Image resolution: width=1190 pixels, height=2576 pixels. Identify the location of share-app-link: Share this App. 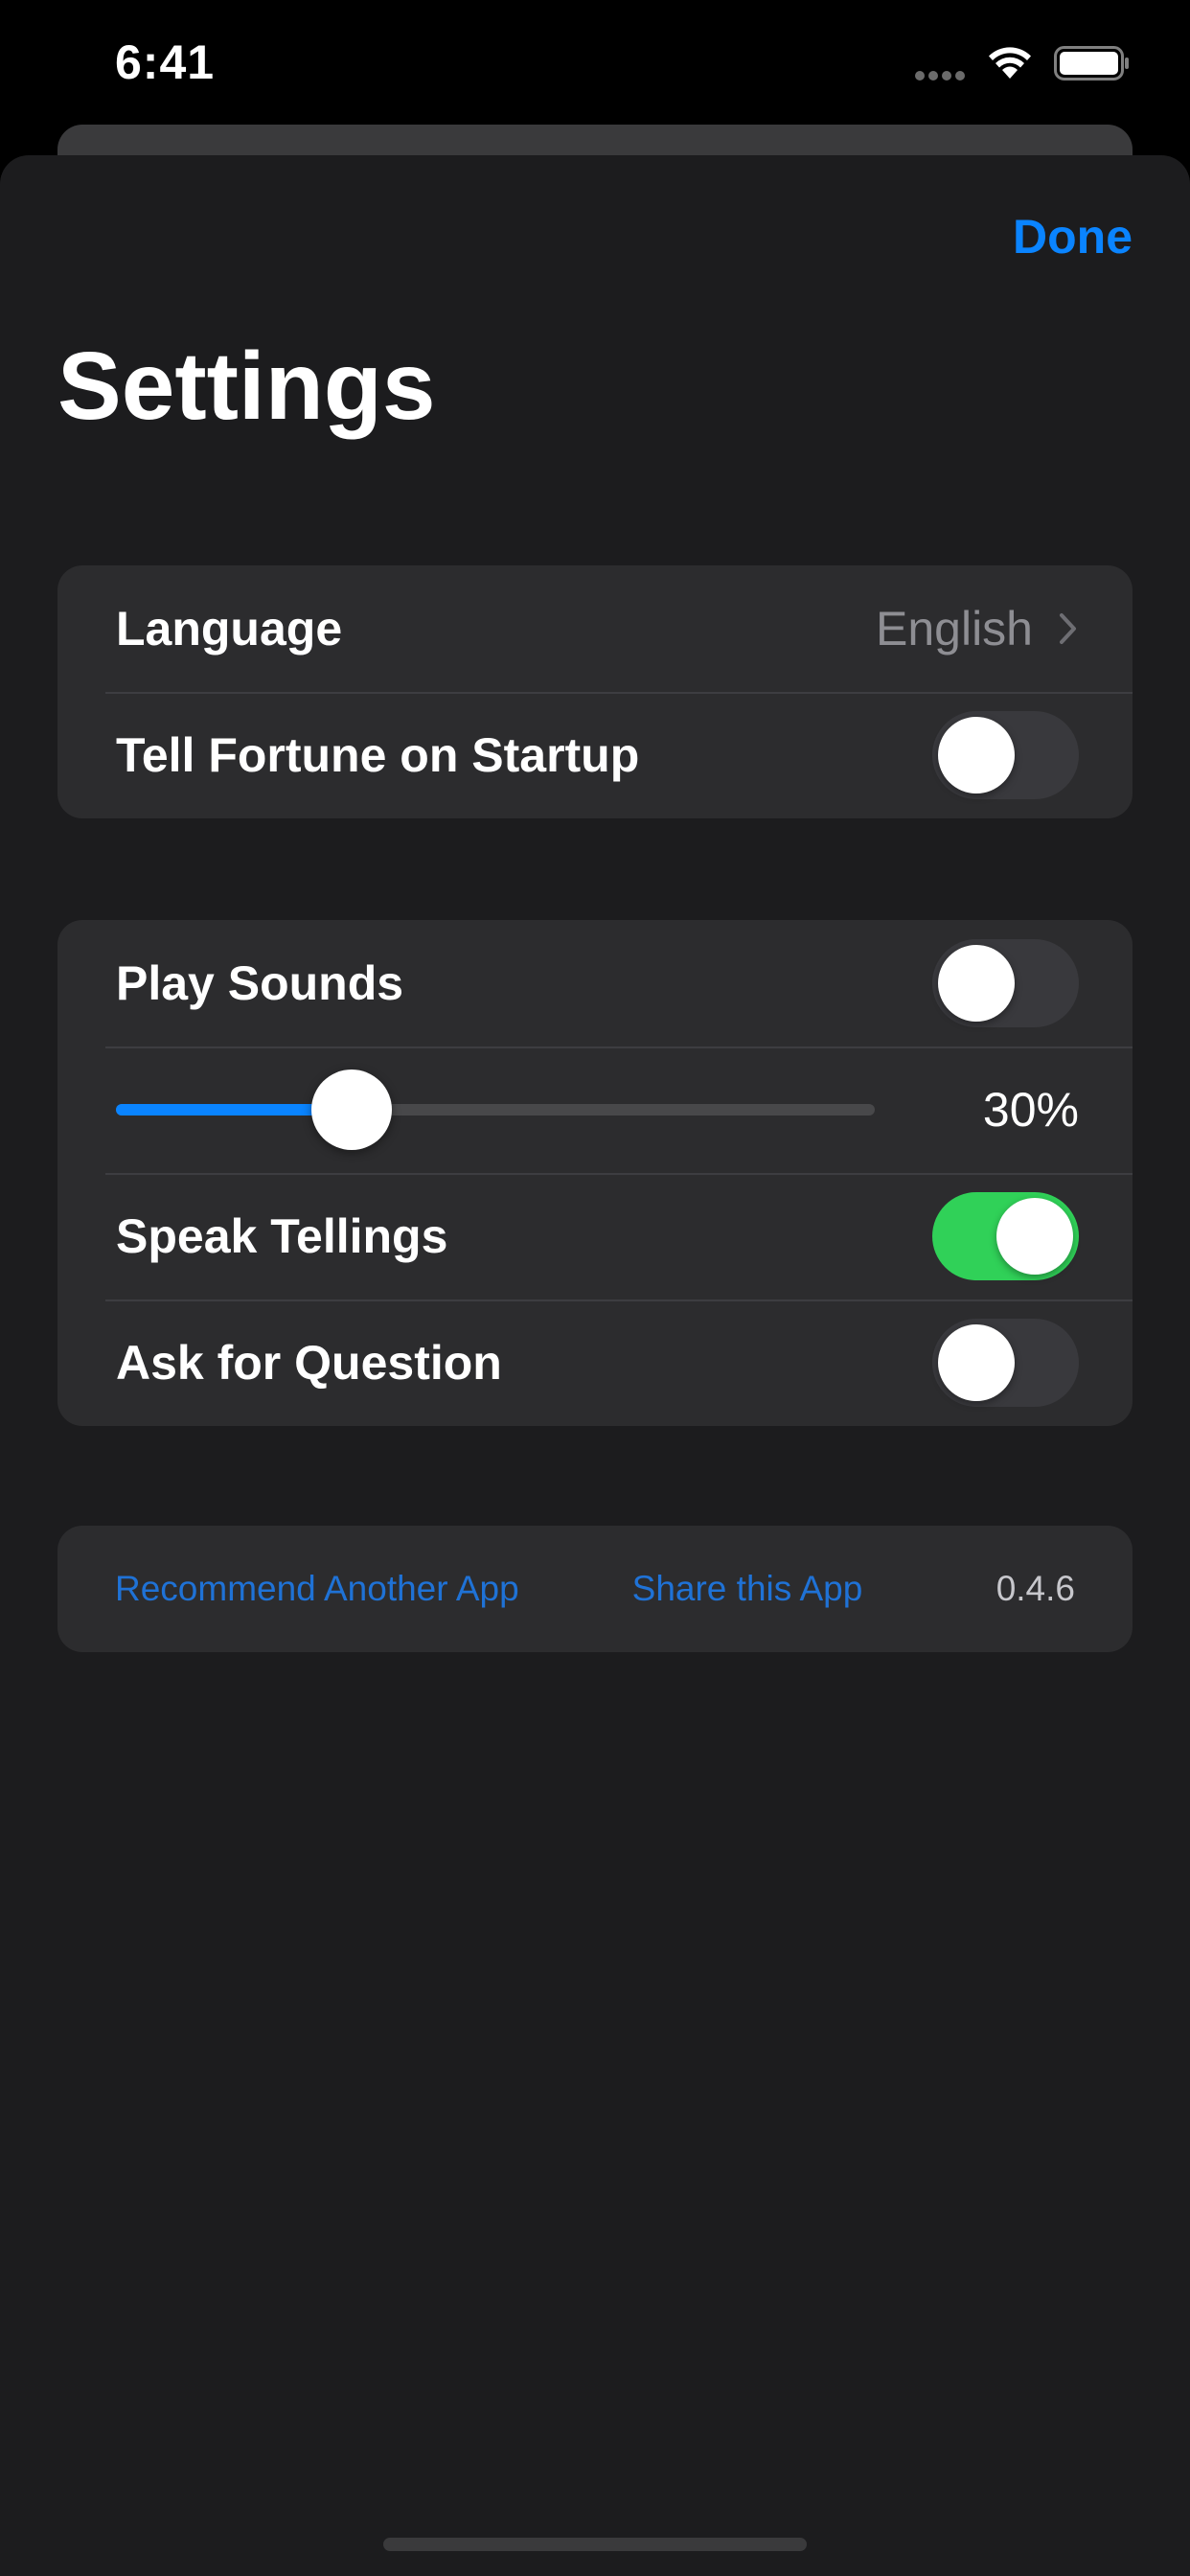
(747, 1589).